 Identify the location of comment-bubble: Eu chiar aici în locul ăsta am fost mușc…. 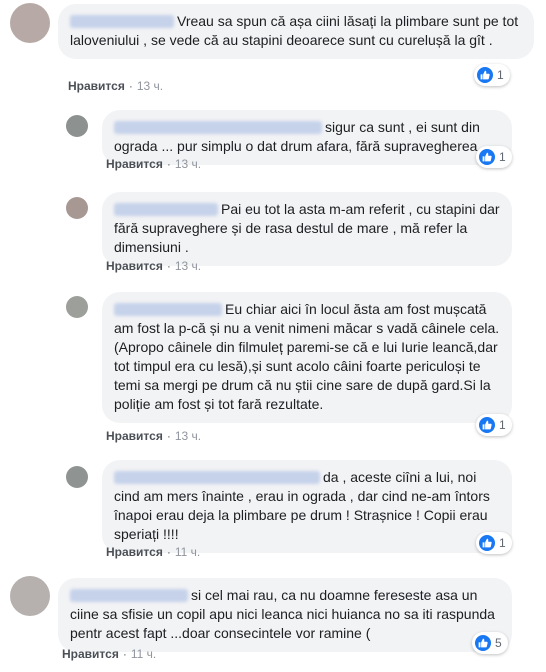
(307, 357).